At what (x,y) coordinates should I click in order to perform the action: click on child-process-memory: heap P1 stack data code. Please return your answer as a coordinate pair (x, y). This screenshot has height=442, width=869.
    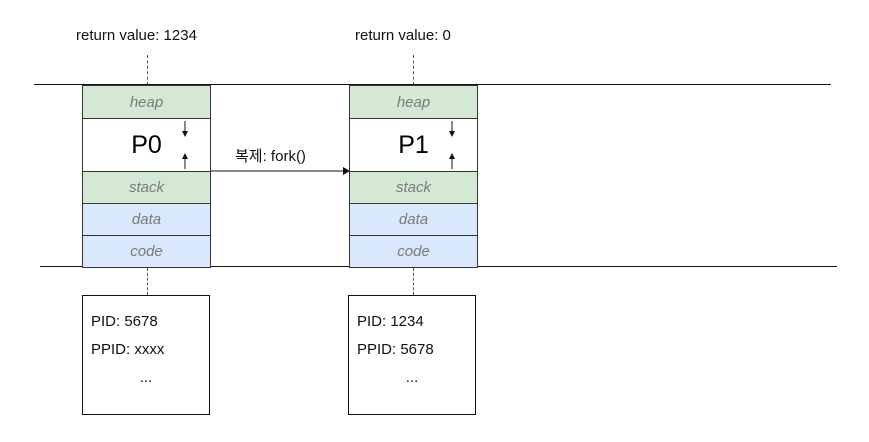
    Looking at the image, I should click on (413, 176).